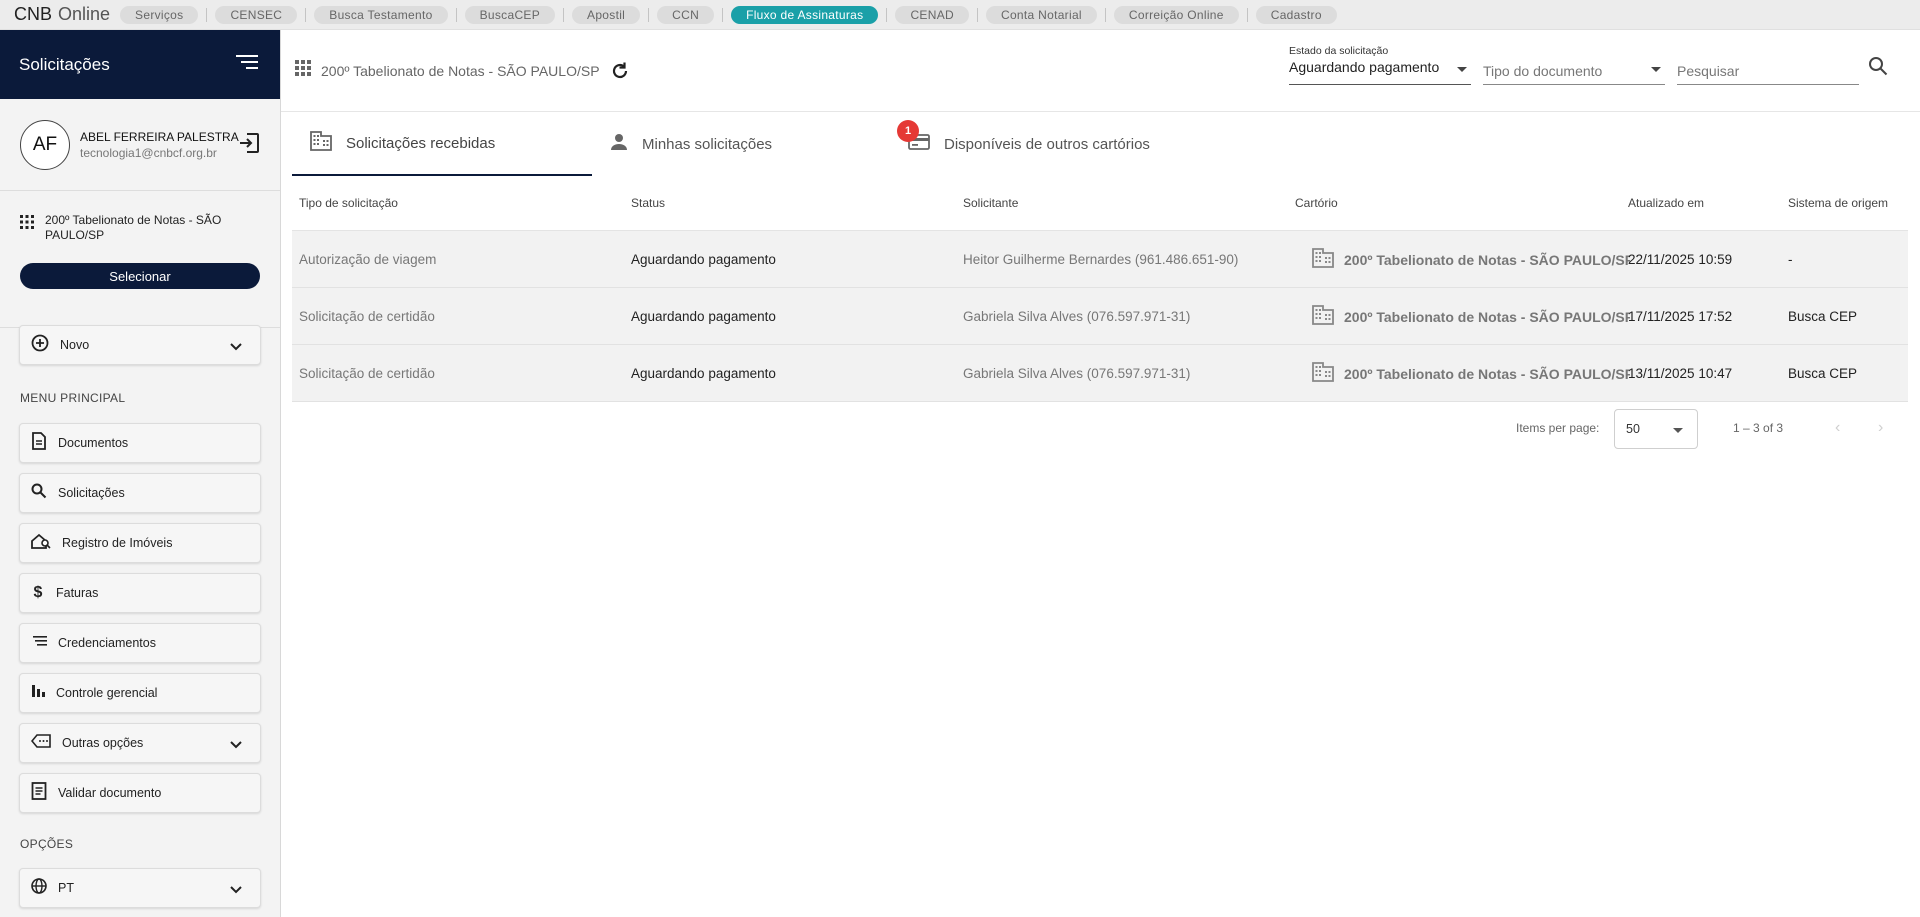 The width and height of the screenshot is (1920, 917). What do you see at coordinates (648, 203) in the screenshot?
I see `column-header: Status` at bounding box center [648, 203].